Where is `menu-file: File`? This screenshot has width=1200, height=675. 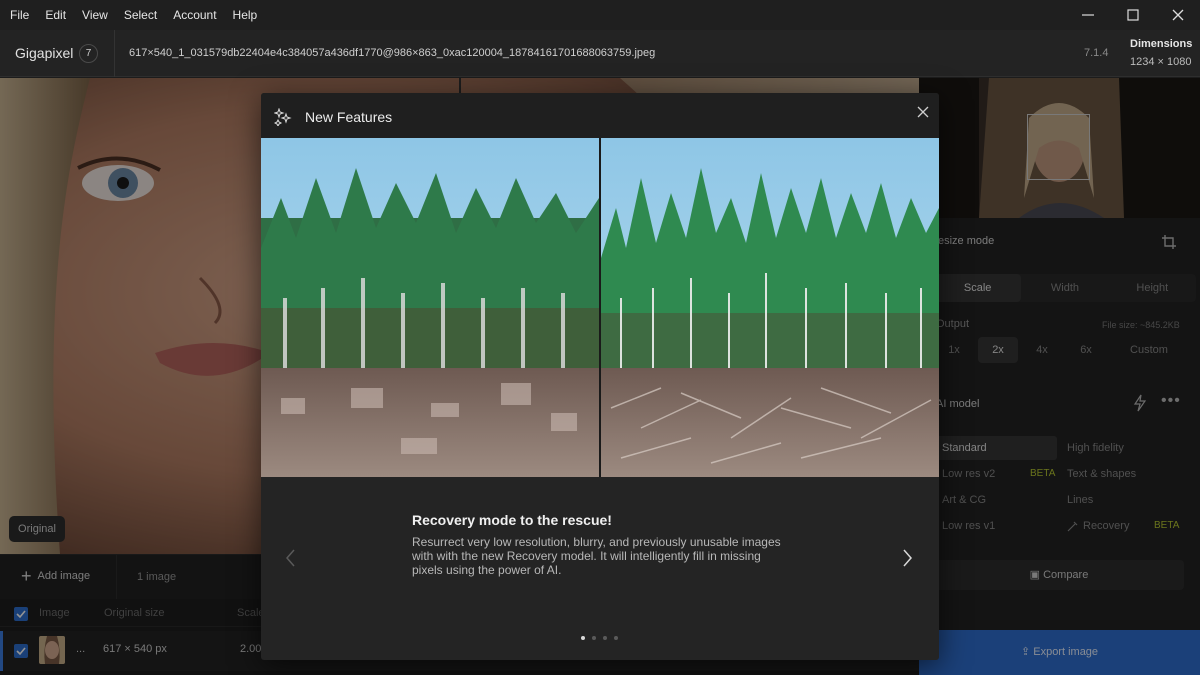 menu-file: File is located at coordinates (19, 15).